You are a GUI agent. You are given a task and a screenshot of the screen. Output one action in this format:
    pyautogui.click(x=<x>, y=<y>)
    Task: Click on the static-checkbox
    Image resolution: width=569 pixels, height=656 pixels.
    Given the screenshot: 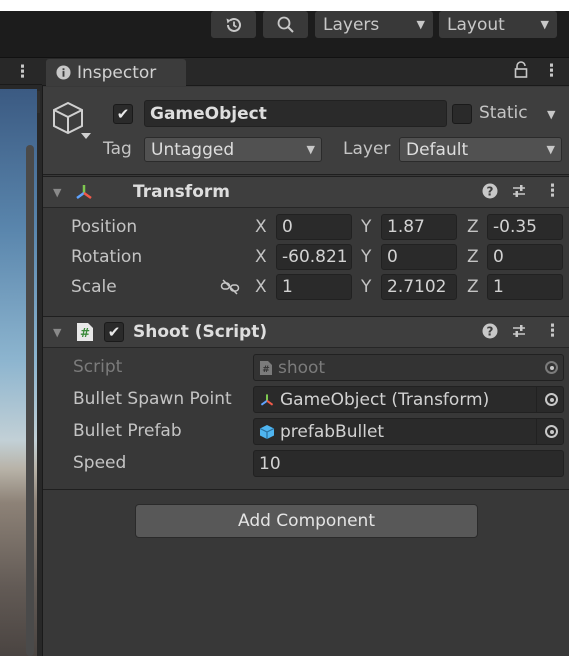 What is the action you would take?
    pyautogui.click(x=462, y=114)
    